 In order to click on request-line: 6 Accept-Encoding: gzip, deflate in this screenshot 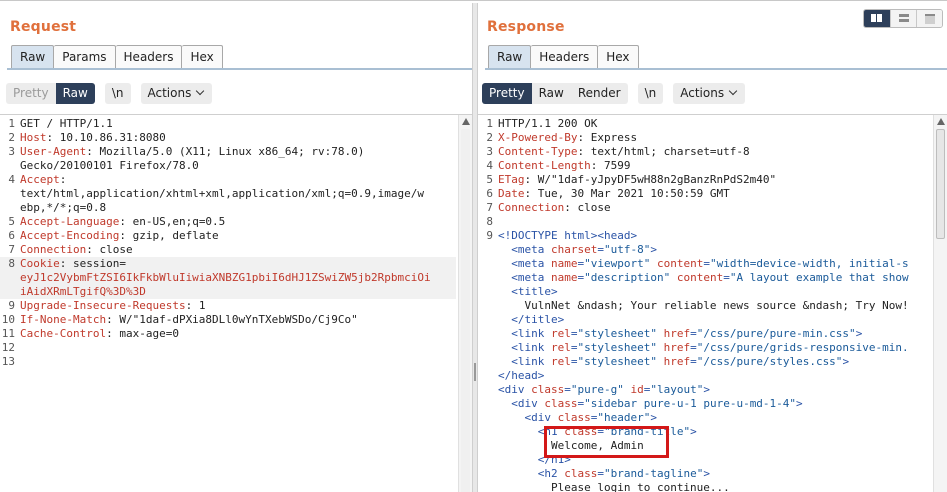, I will do `click(228, 236)`.